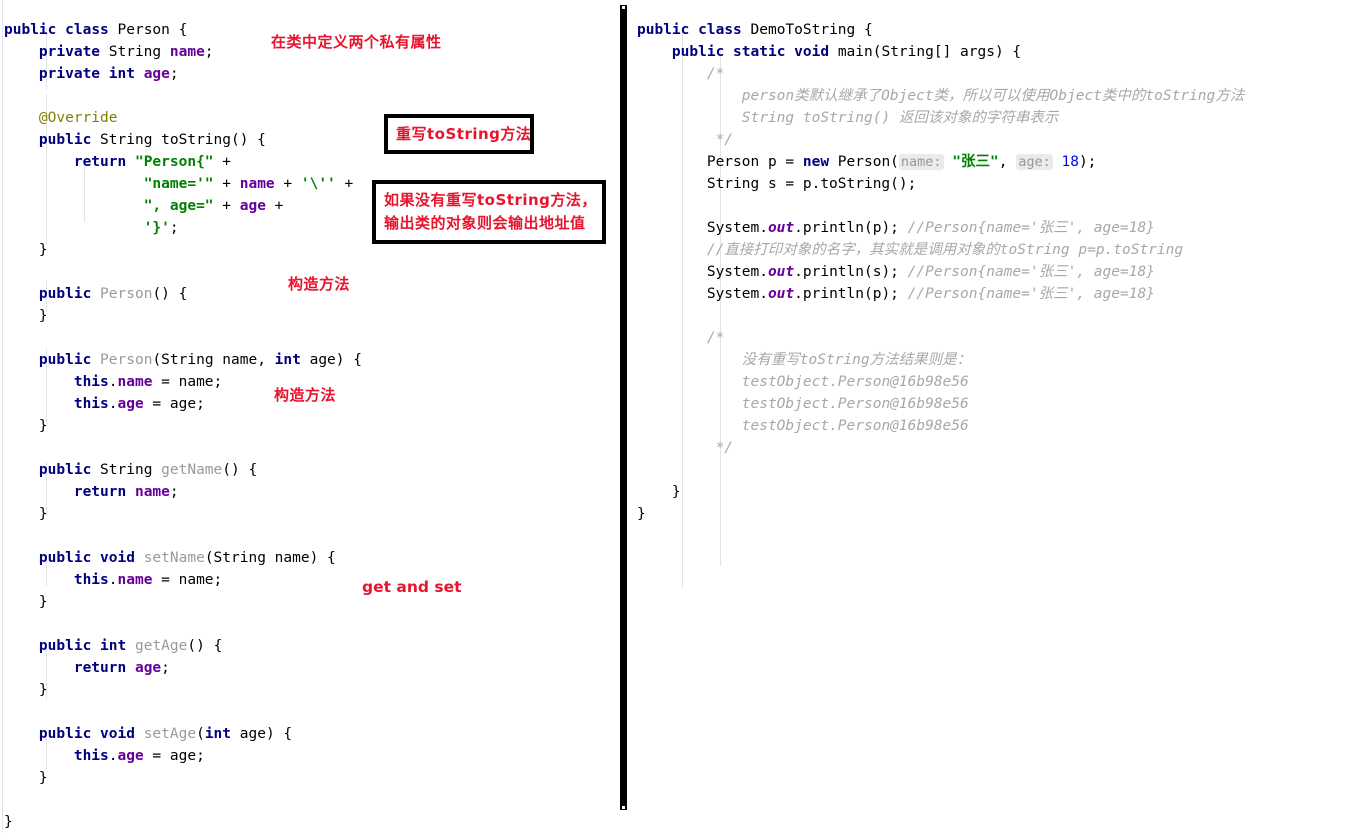 Image resolution: width=1369 pixels, height=833 pixels. Describe the element at coordinates (113, 579) in the screenshot. I see `code-token-pln: .` at that location.